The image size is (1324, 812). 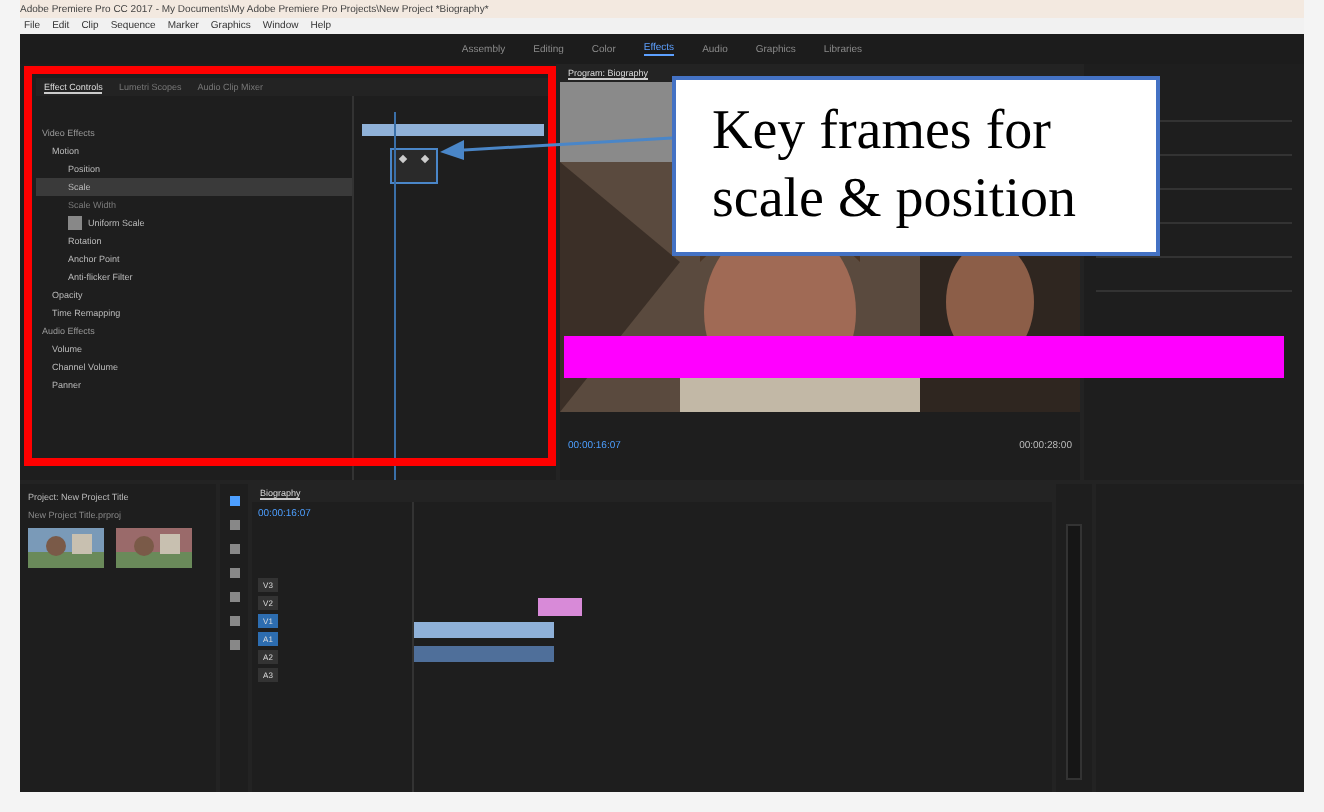 I want to click on arrow-icon, so click(x=556, y=148).